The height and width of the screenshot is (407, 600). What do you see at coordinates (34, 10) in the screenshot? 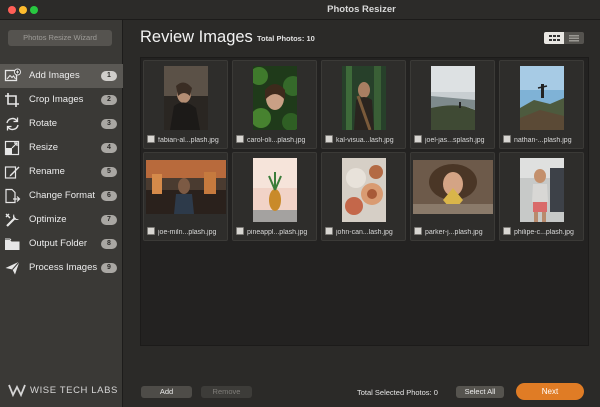
I see `zoom-window-button` at bounding box center [34, 10].